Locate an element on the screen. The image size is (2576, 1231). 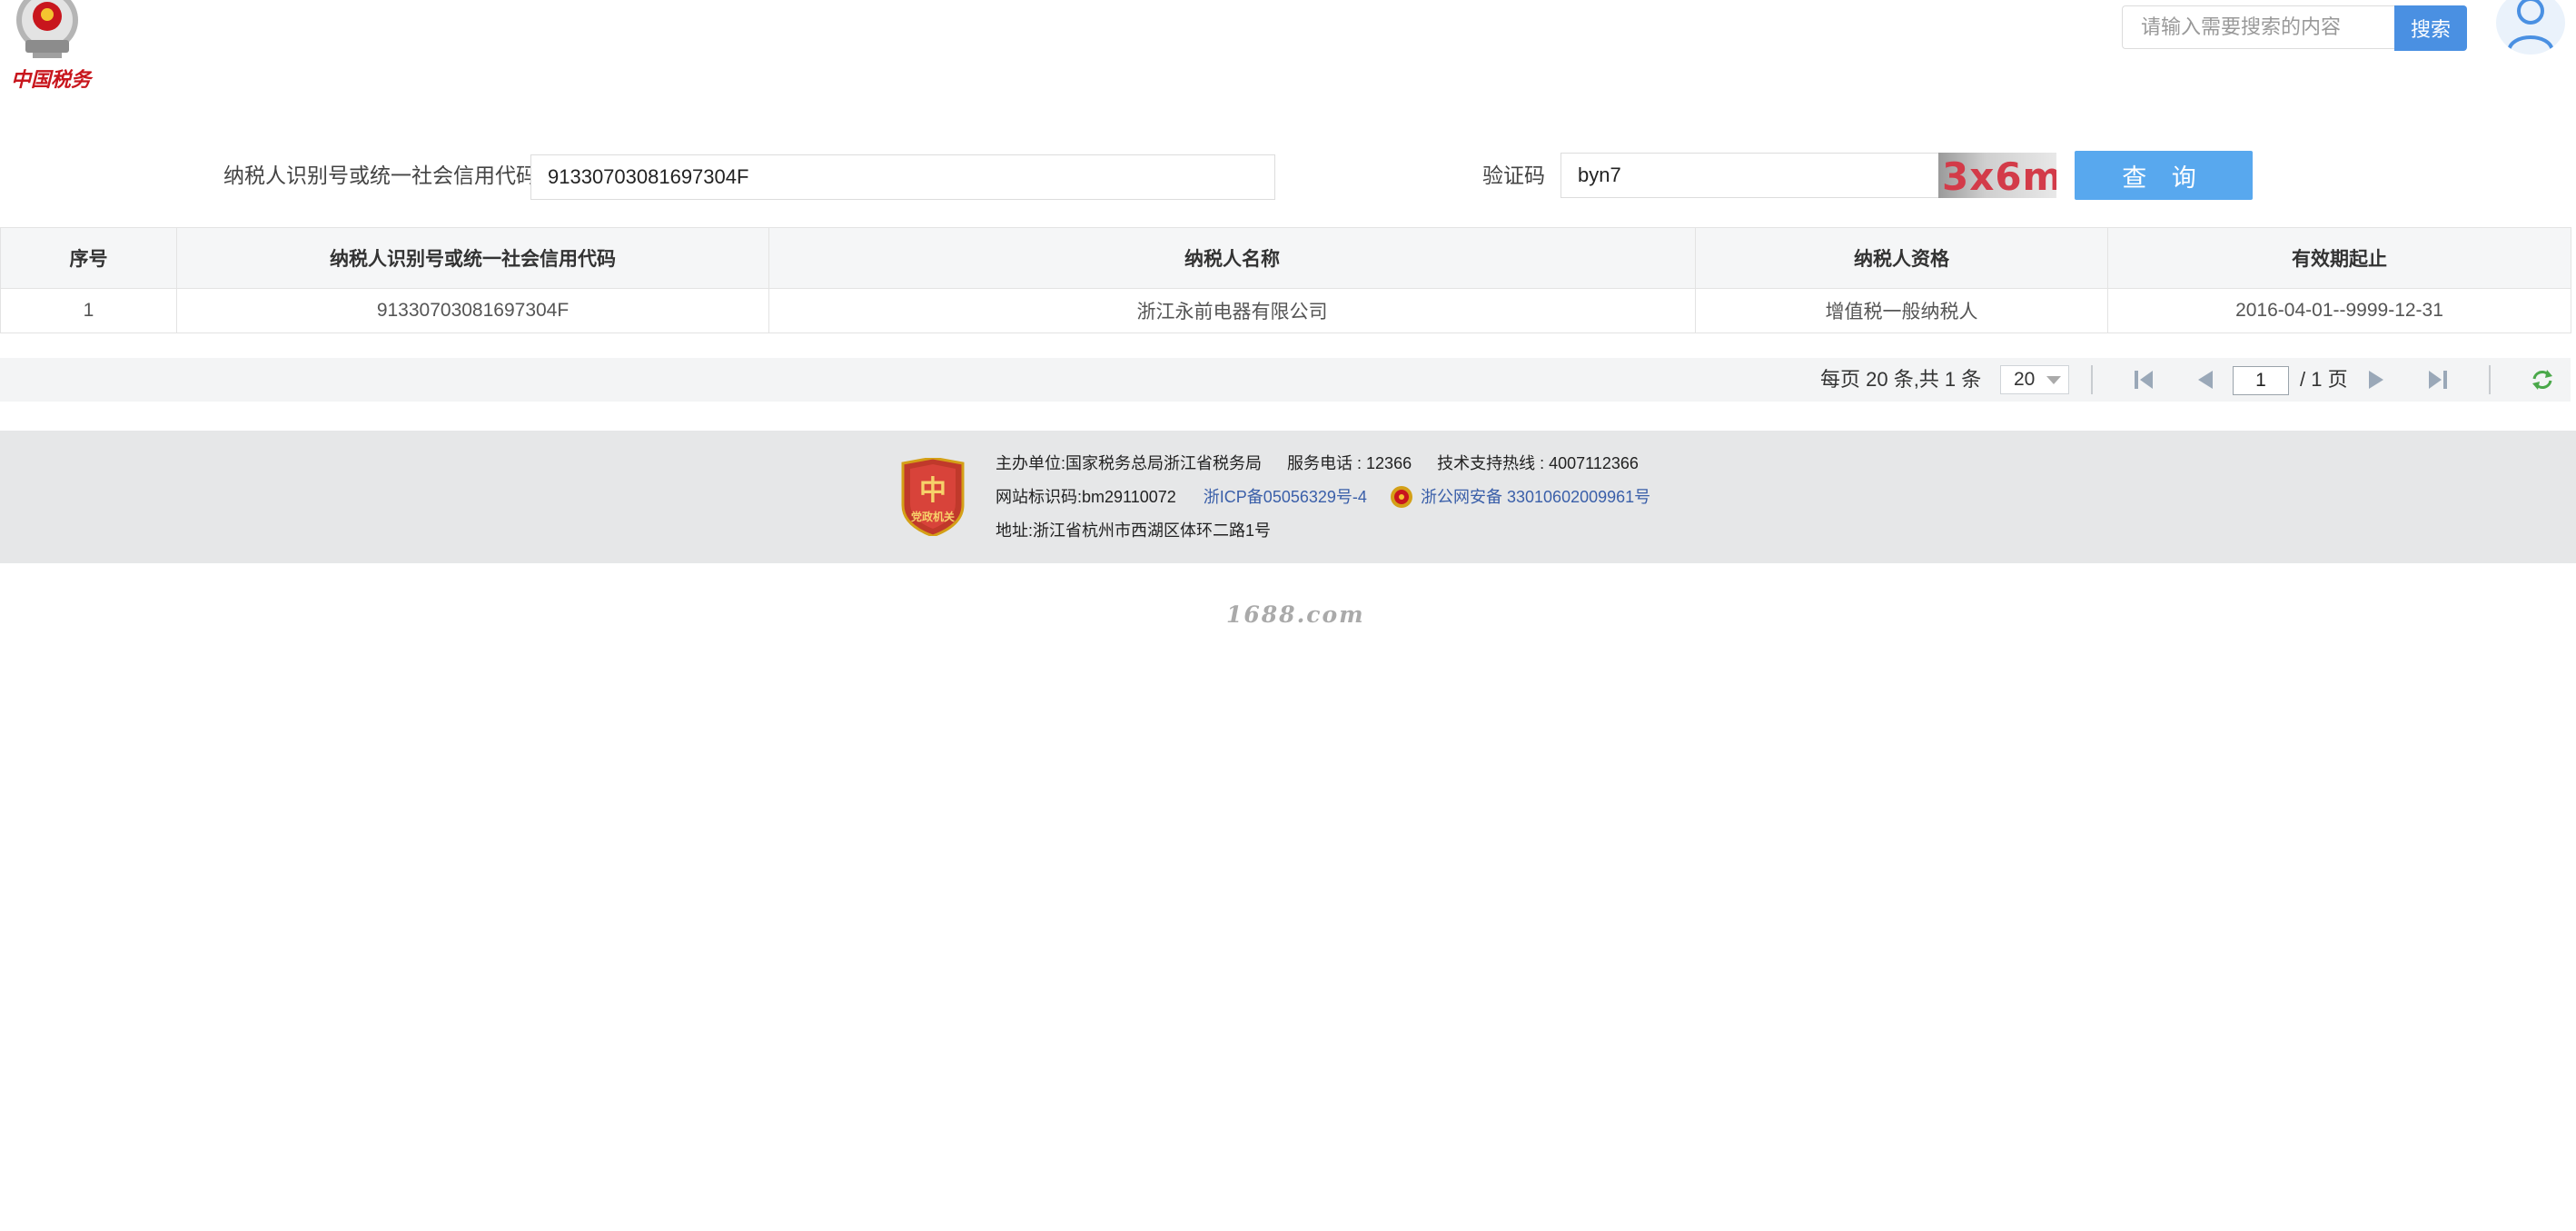
captcha-label: 验证码 is located at coordinates (1513, 176).